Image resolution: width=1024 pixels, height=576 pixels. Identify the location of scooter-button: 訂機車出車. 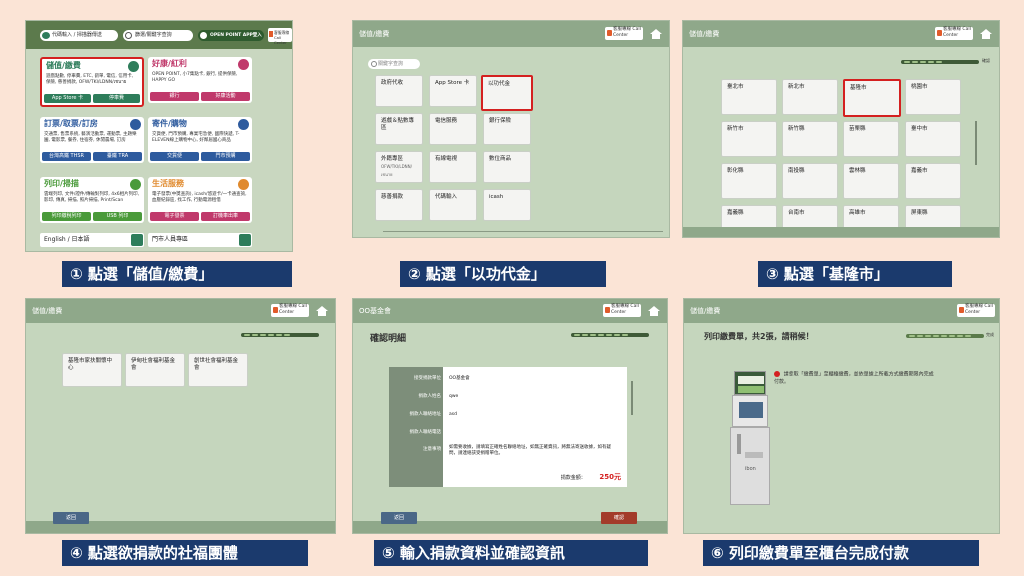
(225, 216).